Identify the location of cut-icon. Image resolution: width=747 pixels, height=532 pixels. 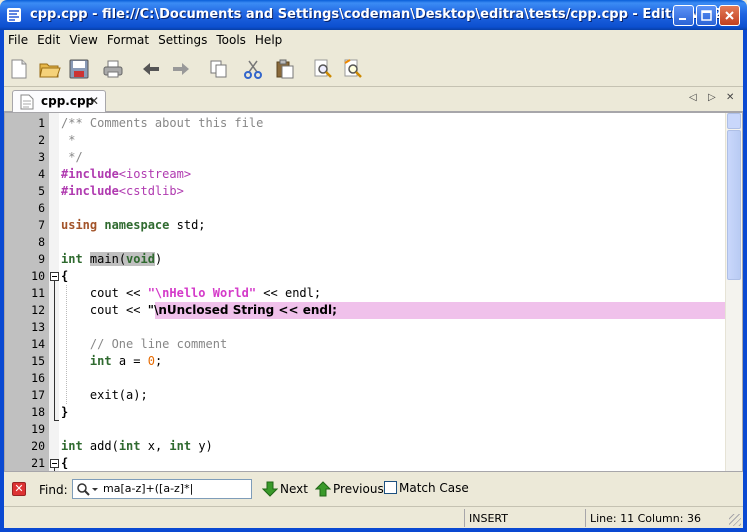
(253, 69).